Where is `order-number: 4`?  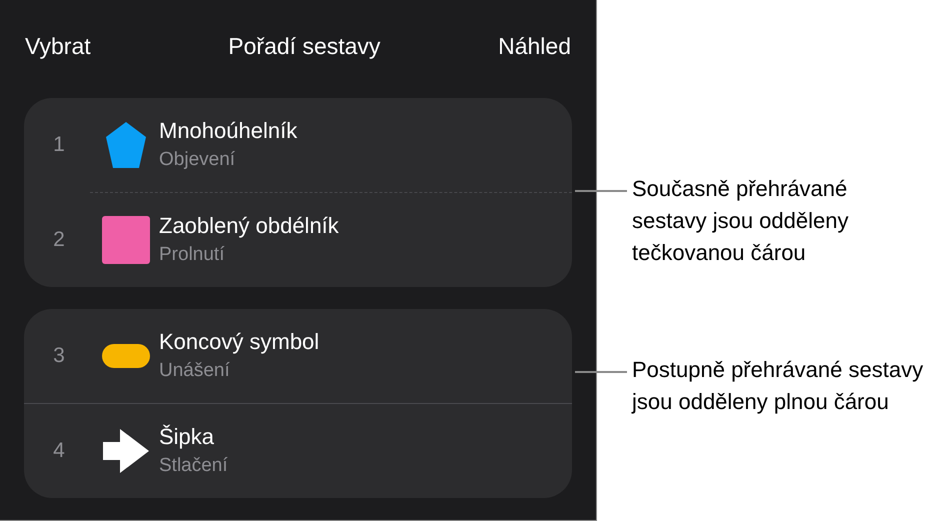 order-number: 4 is located at coordinates (59, 451).